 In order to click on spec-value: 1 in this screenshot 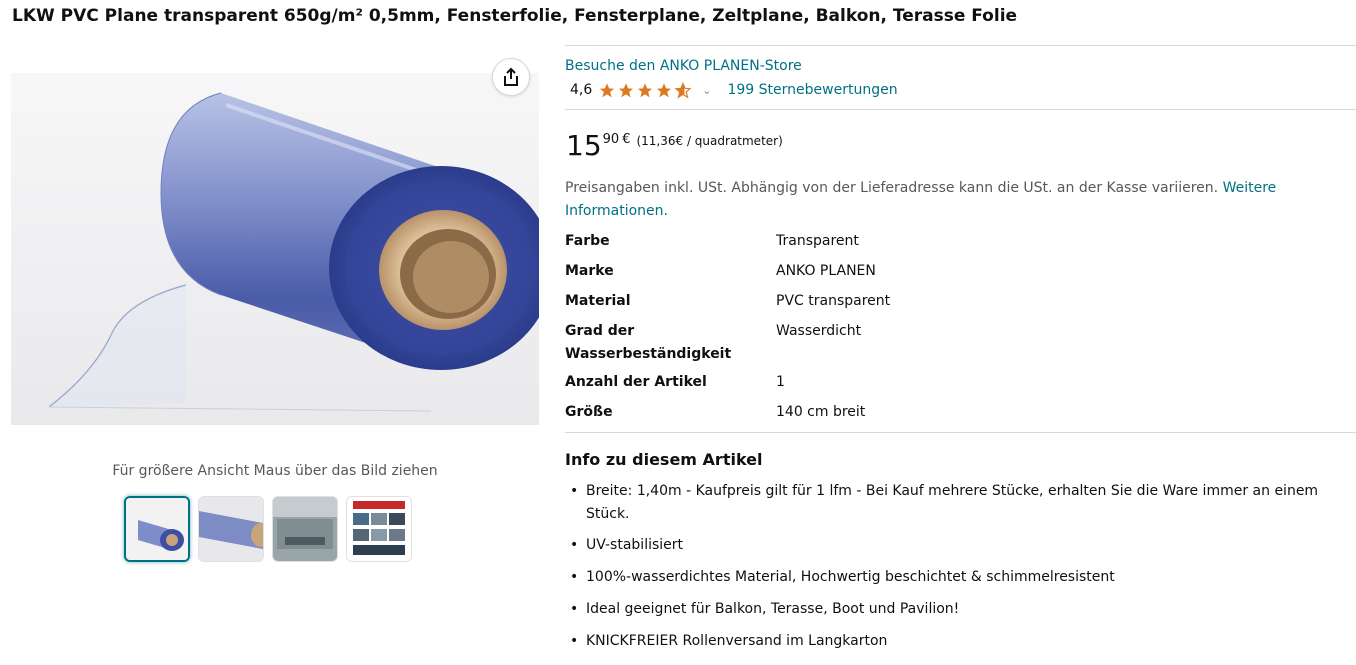, I will do `click(780, 382)`.